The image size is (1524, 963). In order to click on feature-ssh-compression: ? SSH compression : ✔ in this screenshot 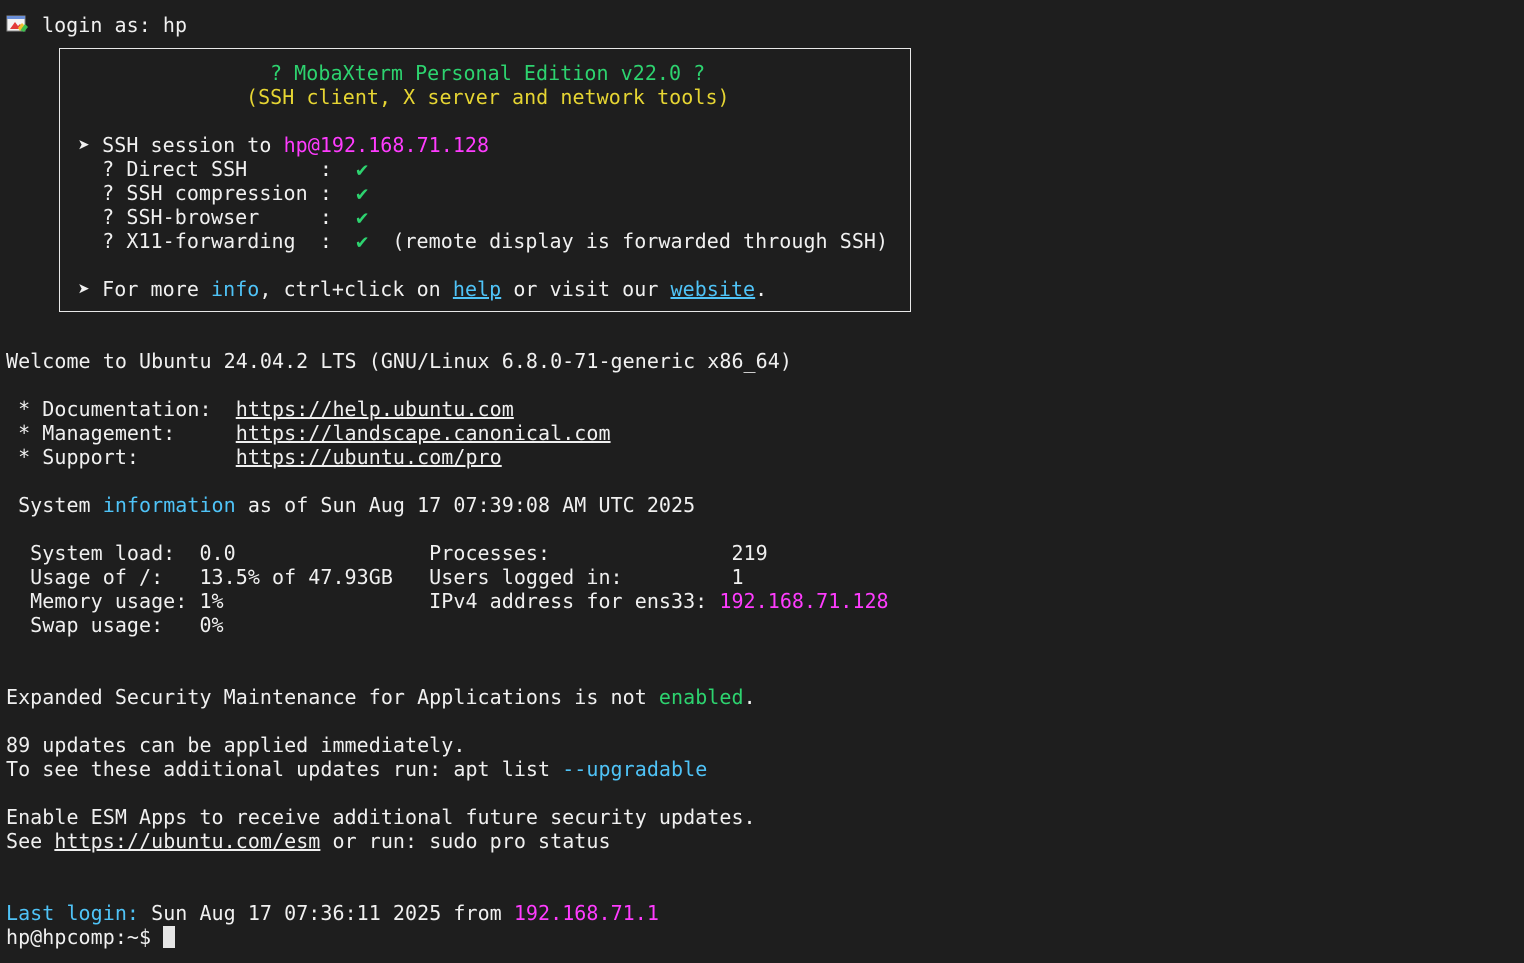, I will do `click(223, 193)`.